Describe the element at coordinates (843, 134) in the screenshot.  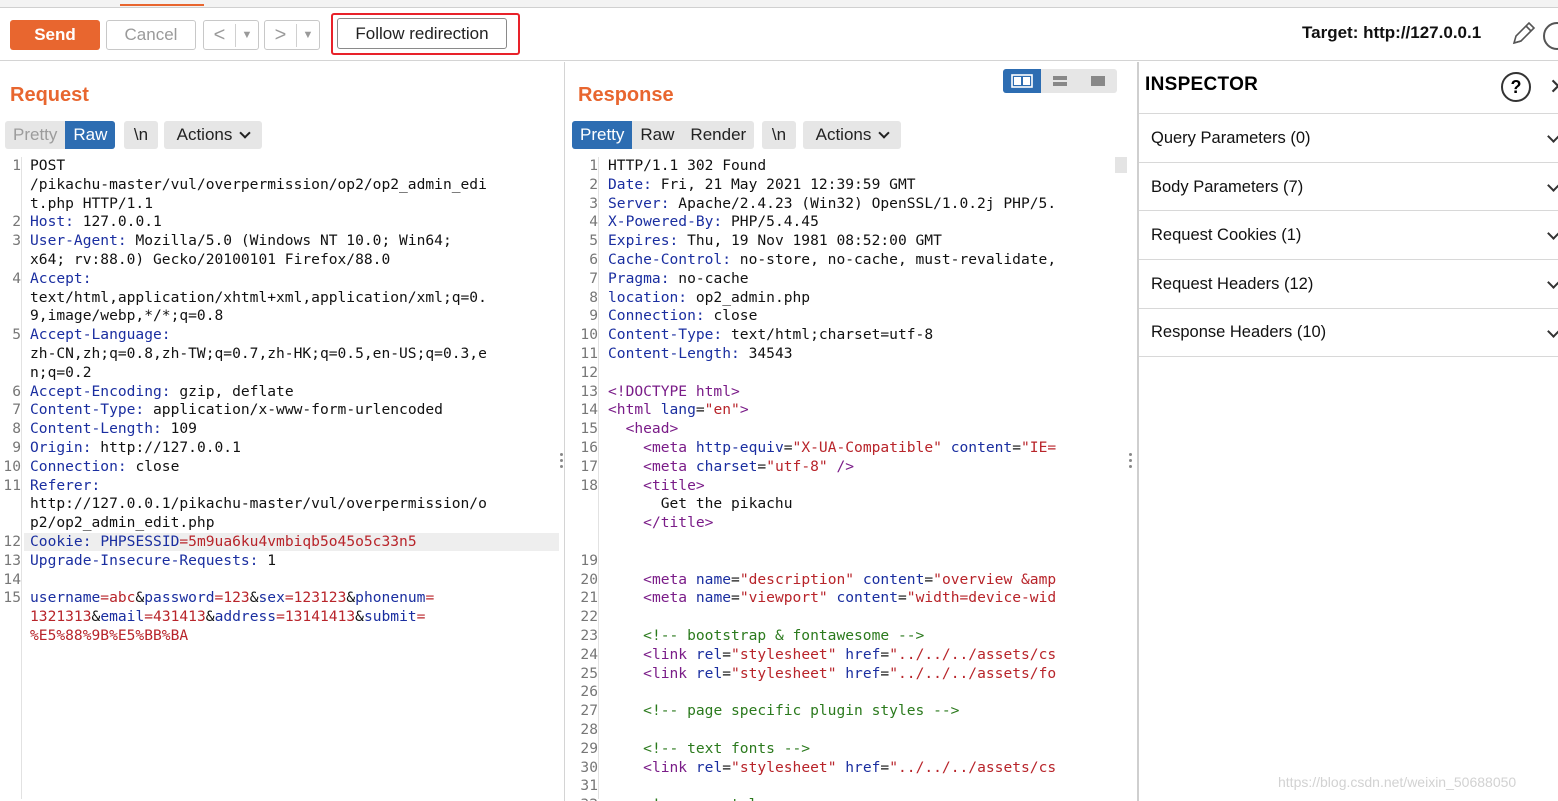
I see `actions-label: Actions` at that location.